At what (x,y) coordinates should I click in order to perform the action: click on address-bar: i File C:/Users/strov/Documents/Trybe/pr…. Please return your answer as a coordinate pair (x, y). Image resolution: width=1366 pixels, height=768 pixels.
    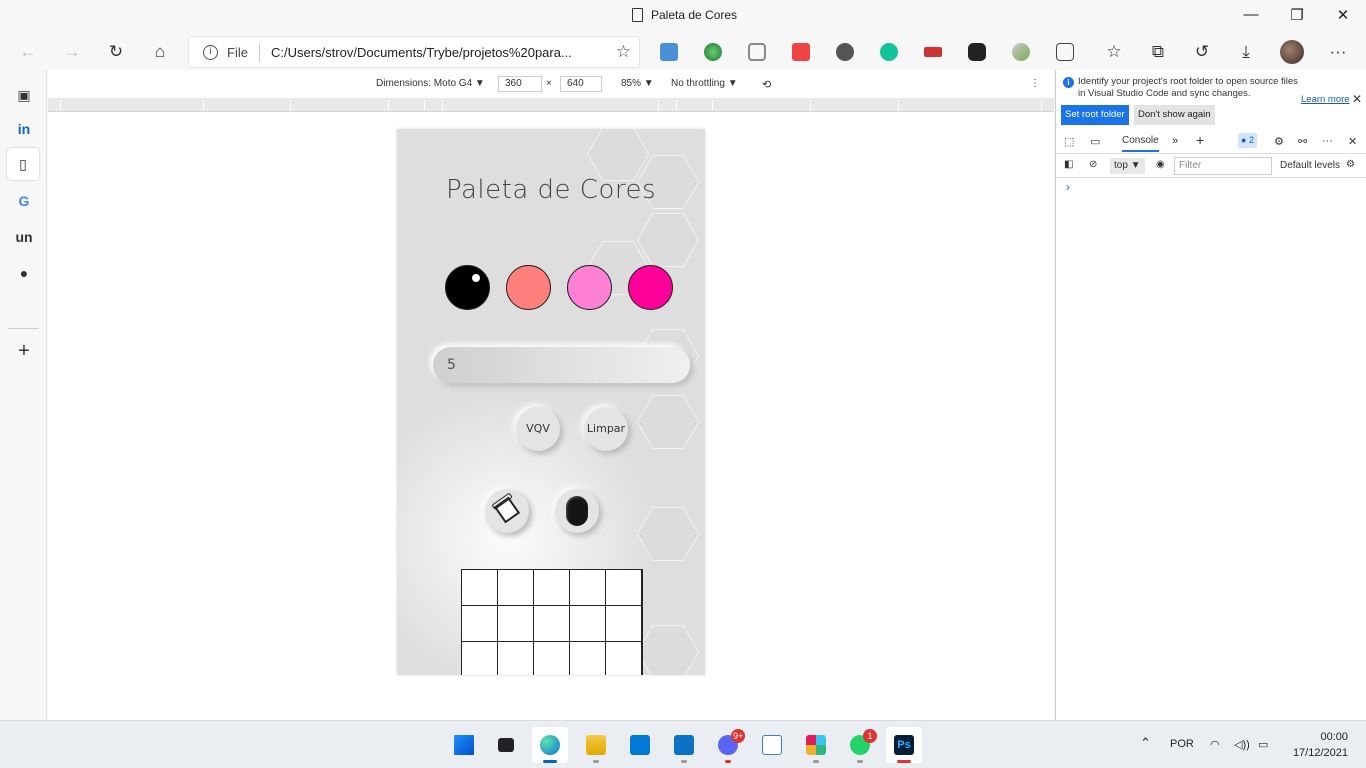
    Looking at the image, I should click on (414, 52).